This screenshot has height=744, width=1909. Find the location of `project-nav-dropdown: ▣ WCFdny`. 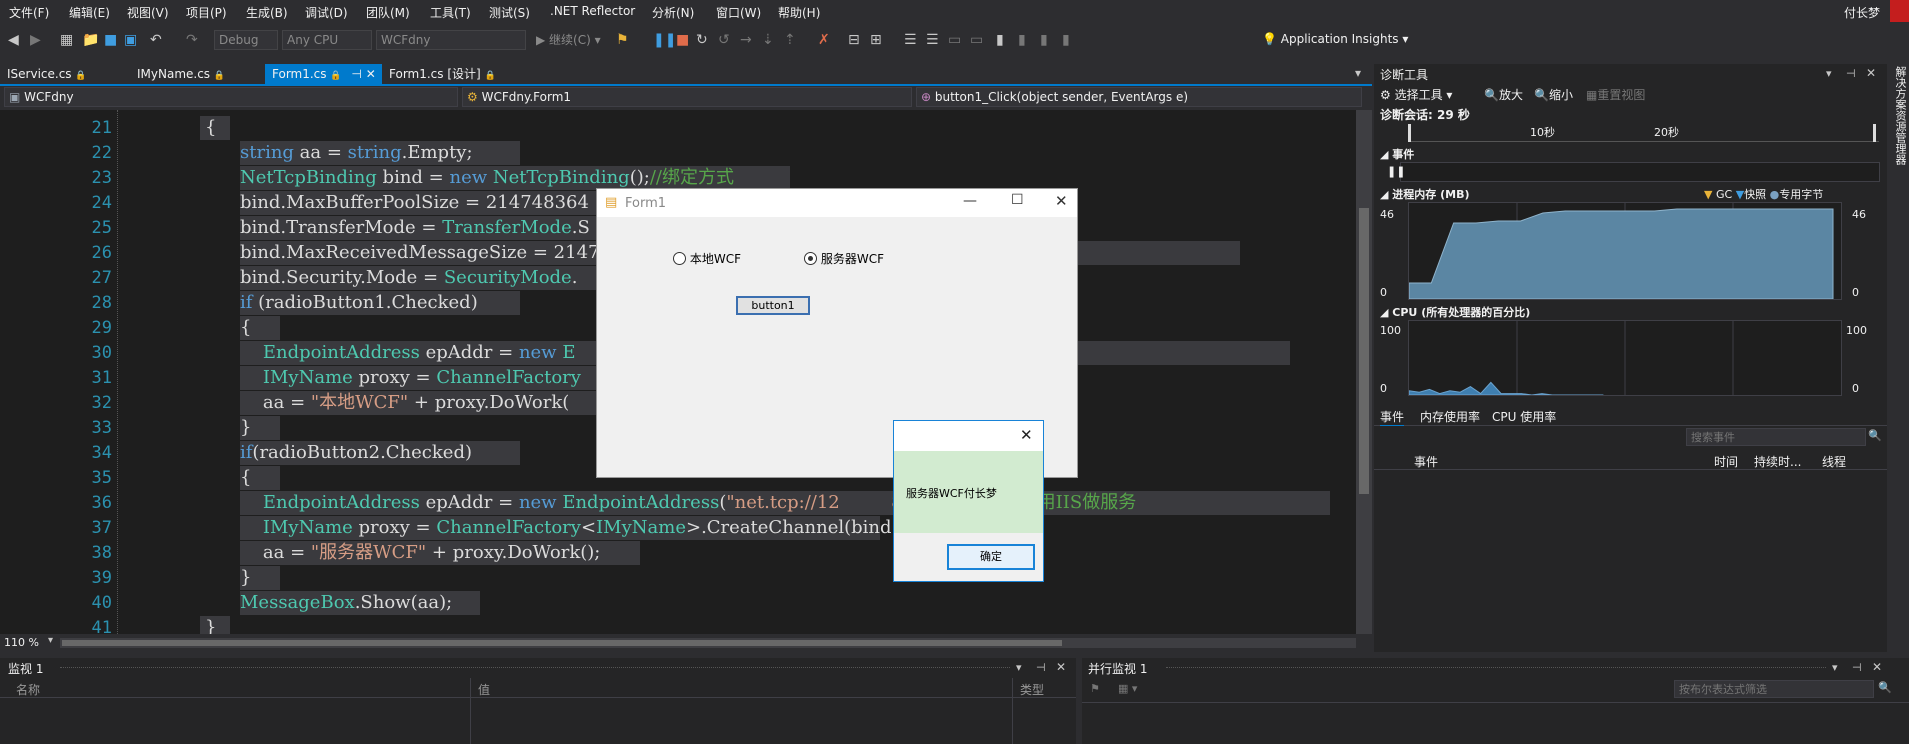

project-nav-dropdown: ▣ WCFdny is located at coordinates (231, 97).